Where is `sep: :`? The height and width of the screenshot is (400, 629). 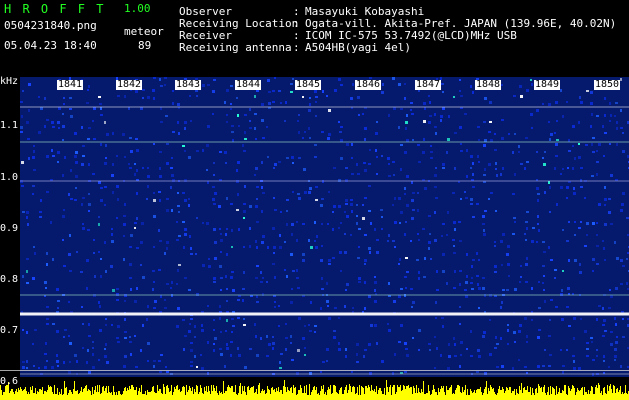
sep: : is located at coordinates (296, 47).